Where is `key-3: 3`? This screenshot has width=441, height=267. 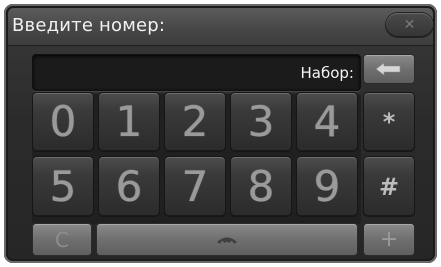 key-3: 3 is located at coordinates (261, 122).